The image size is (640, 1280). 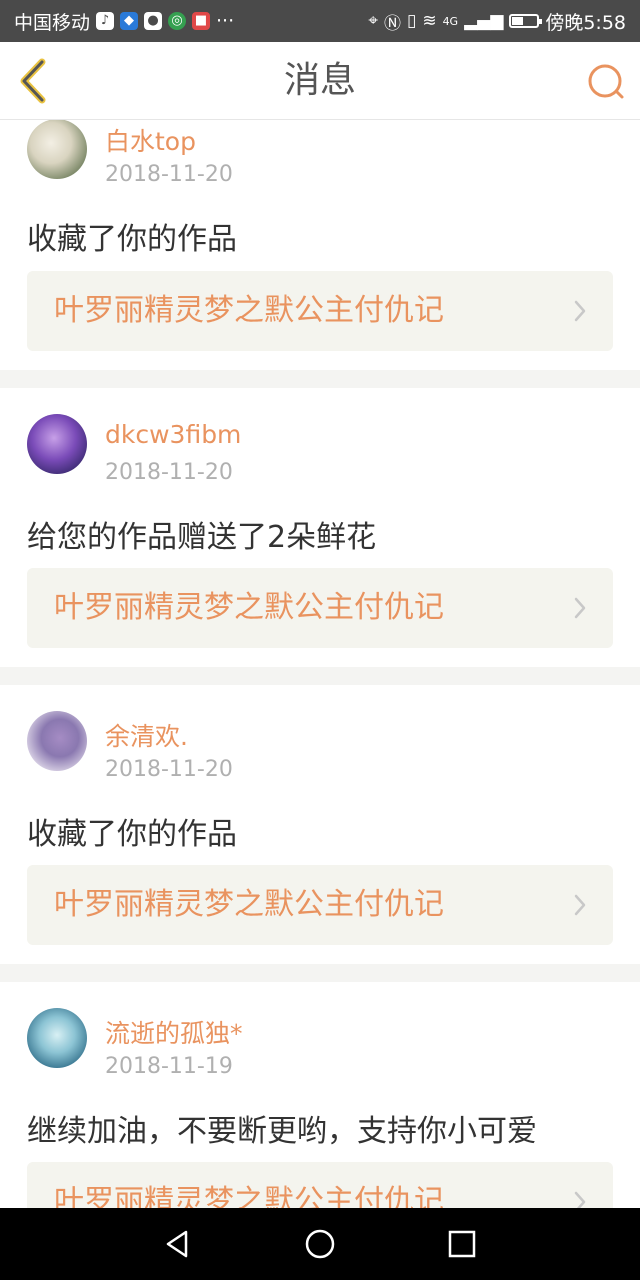 I want to click on more-notifications-icon: ···, so click(x=225, y=21).